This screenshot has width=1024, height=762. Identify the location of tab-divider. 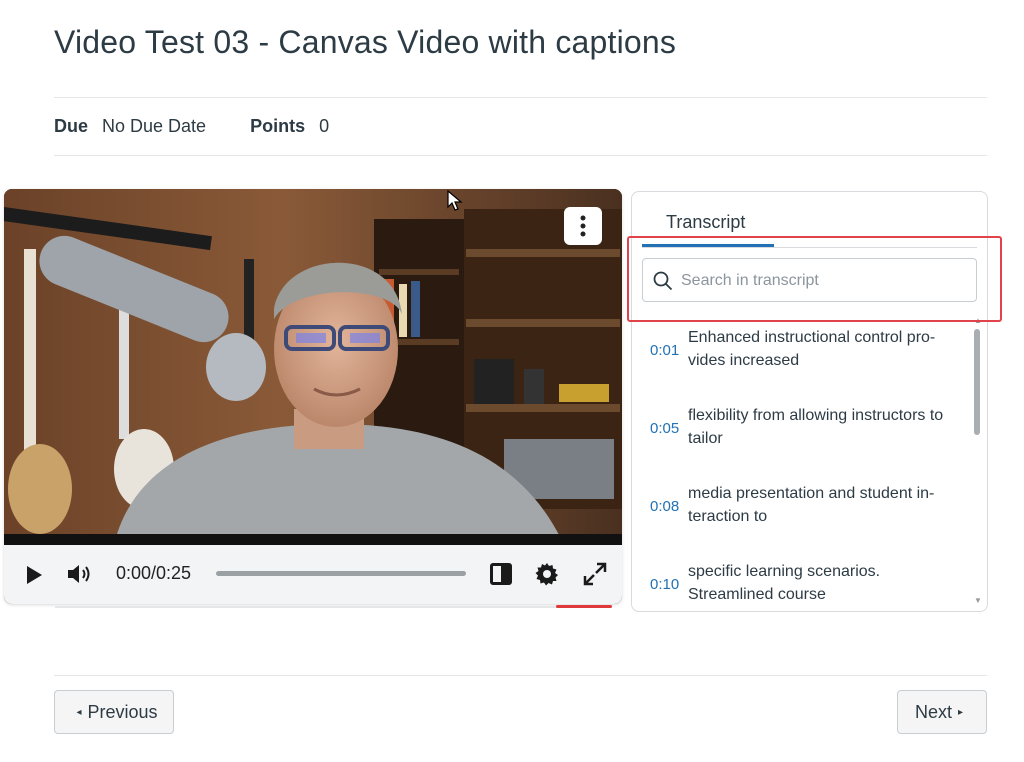
(809, 247).